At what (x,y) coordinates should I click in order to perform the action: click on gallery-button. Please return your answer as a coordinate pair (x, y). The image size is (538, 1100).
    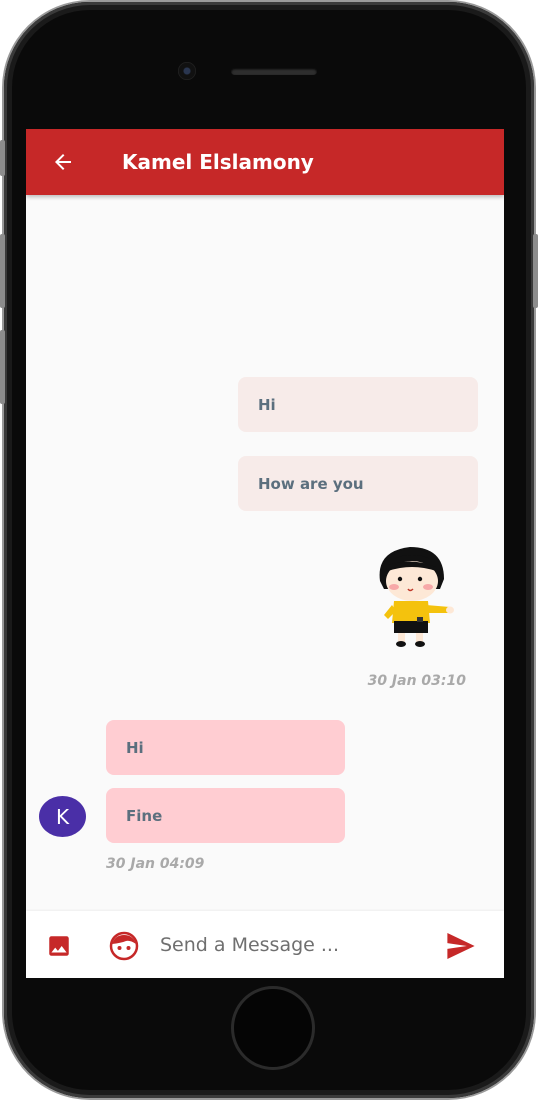
    Looking at the image, I should click on (59, 946).